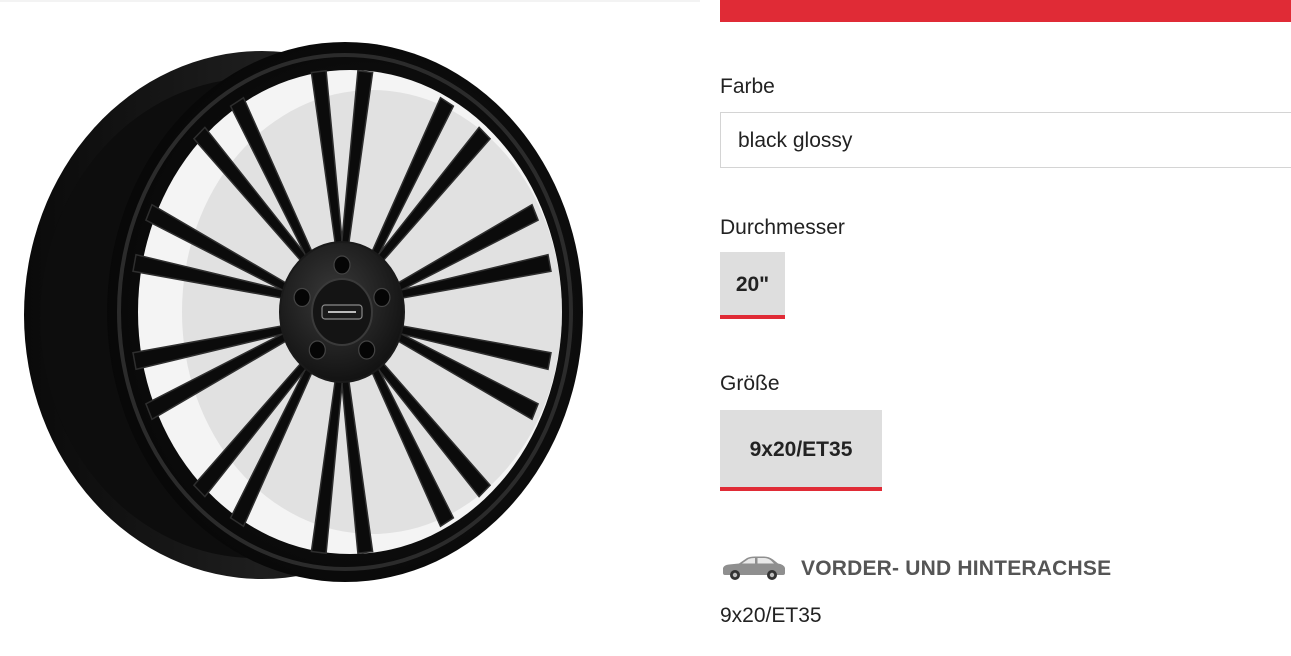  I want to click on size-option-button: 9x20/ET35, so click(801, 450).